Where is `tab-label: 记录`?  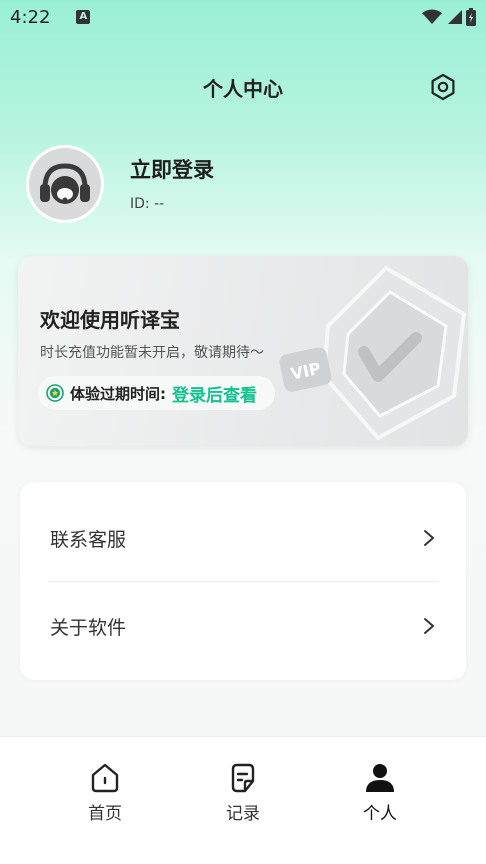
tab-label: 记录 is located at coordinates (243, 814).